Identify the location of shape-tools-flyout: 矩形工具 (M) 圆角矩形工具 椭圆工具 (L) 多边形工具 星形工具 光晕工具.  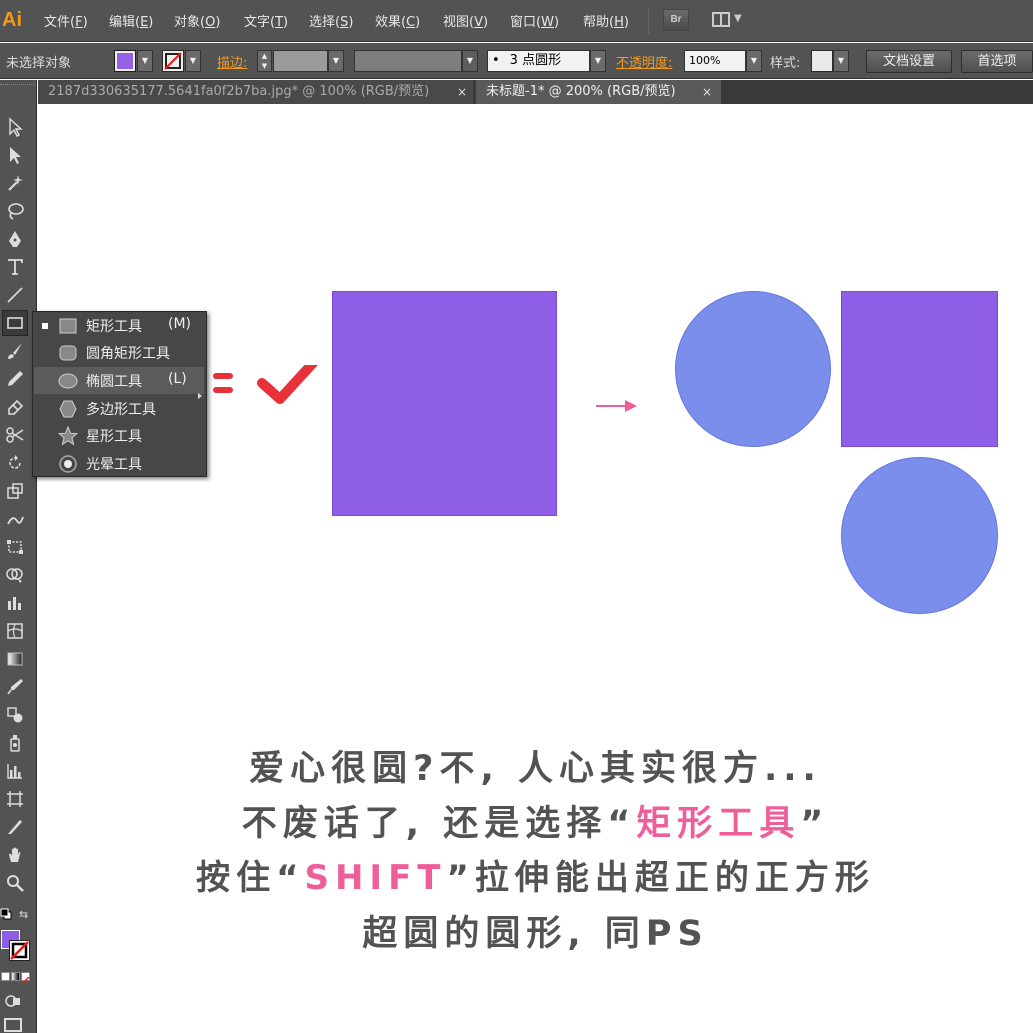
(119, 394).